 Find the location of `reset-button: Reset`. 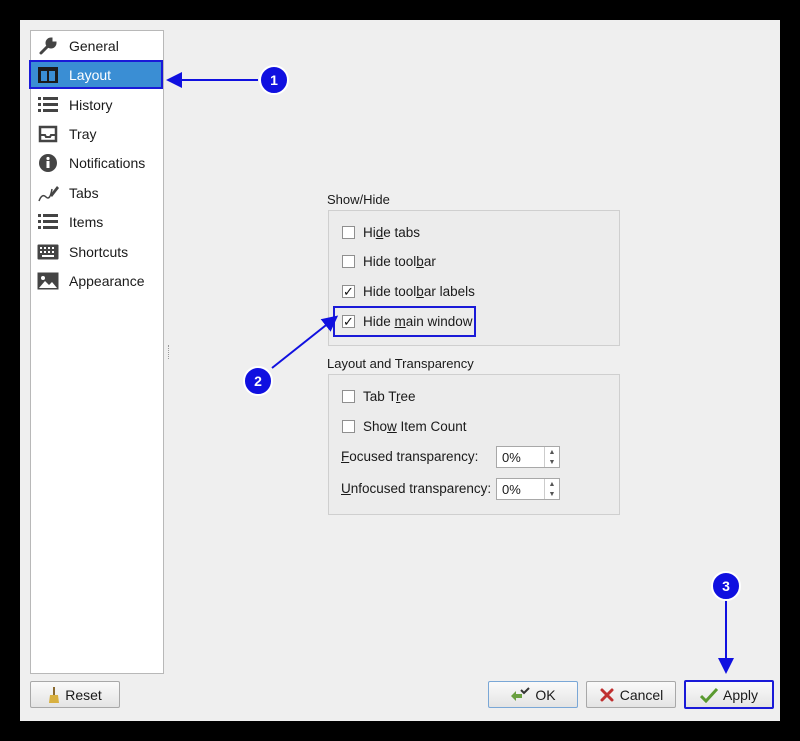

reset-button: Reset is located at coordinates (75, 694).